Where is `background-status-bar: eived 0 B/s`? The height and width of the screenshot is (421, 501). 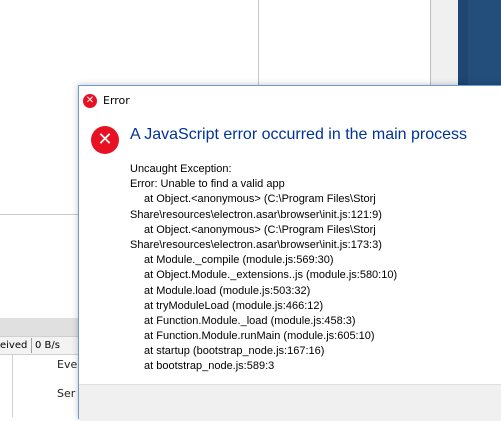 background-status-bar: eived 0 B/s is located at coordinates (39, 345).